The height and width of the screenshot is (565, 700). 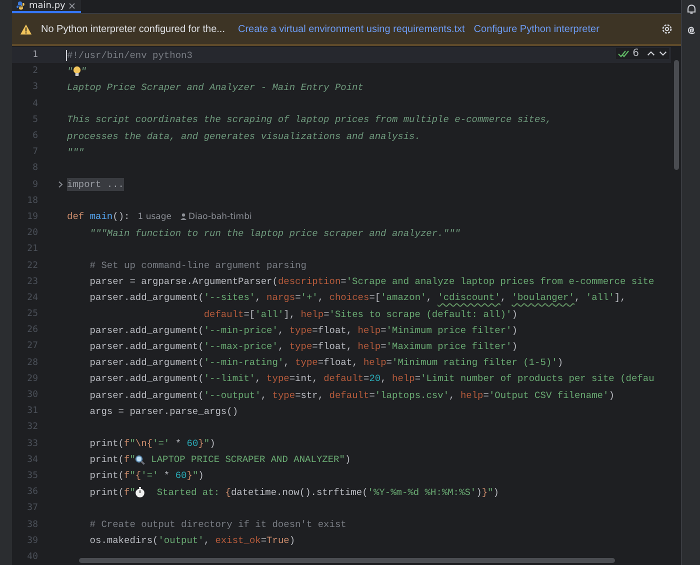 I want to click on code-token: =int,, so click(x=304, y=378).